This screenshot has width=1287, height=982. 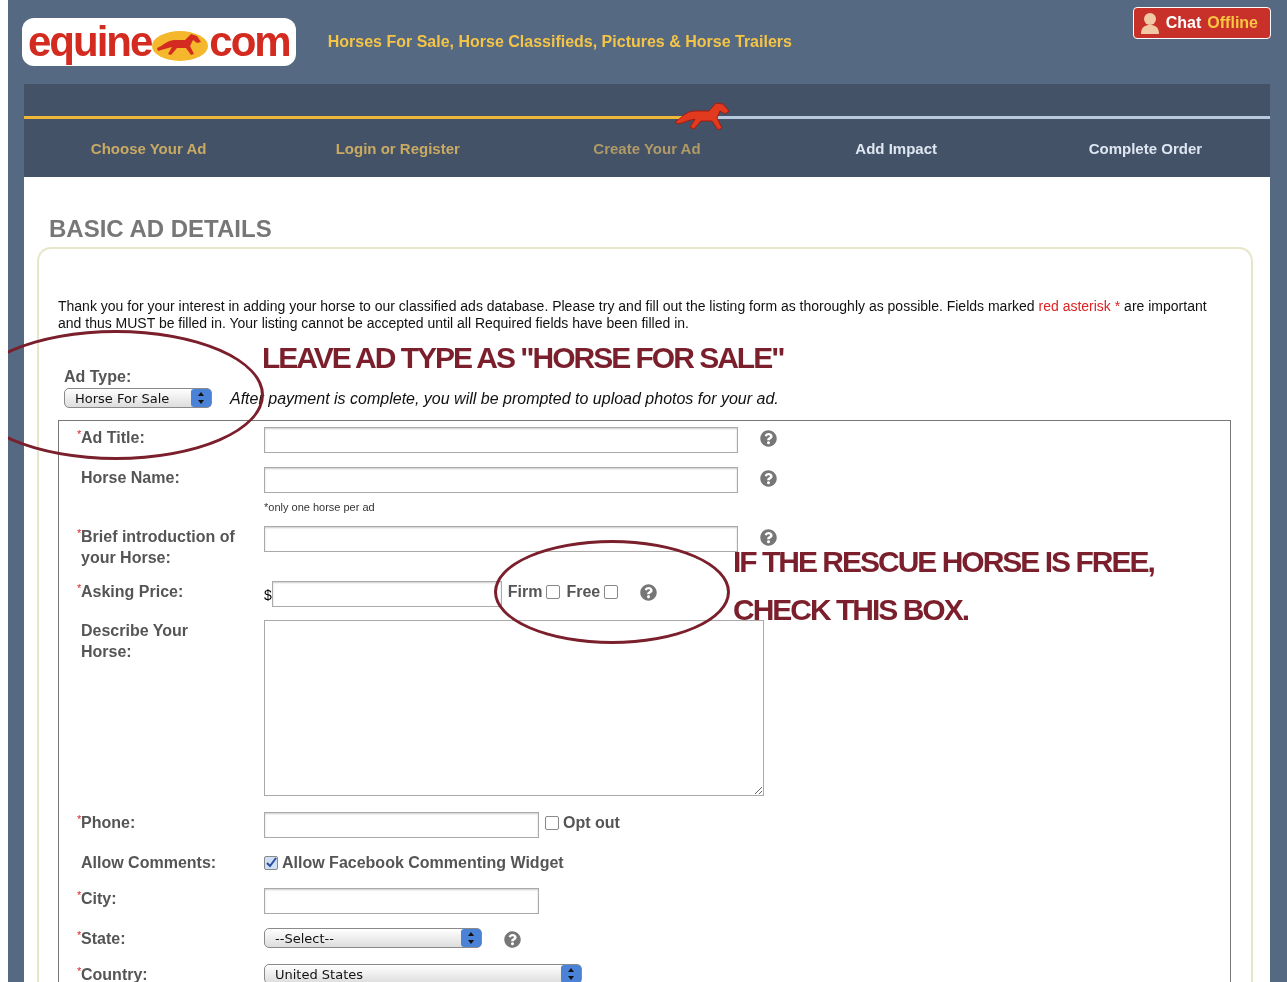 I want to click on ad-type-select: Horse For Sale, so click(x=138, y=398).